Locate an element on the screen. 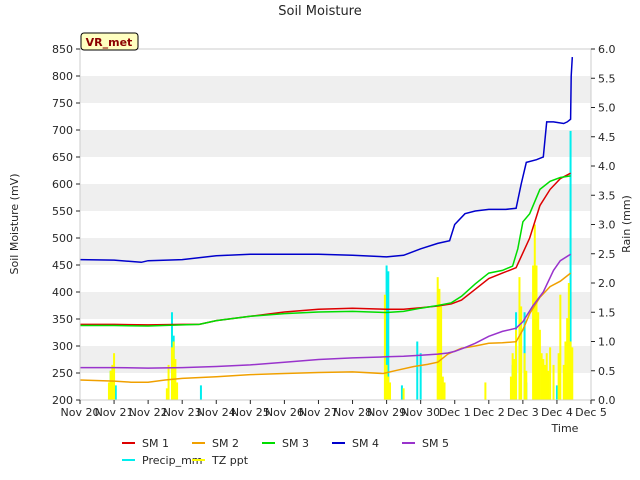  legend-entry: SM 2 is located at coordinates (215, 443).